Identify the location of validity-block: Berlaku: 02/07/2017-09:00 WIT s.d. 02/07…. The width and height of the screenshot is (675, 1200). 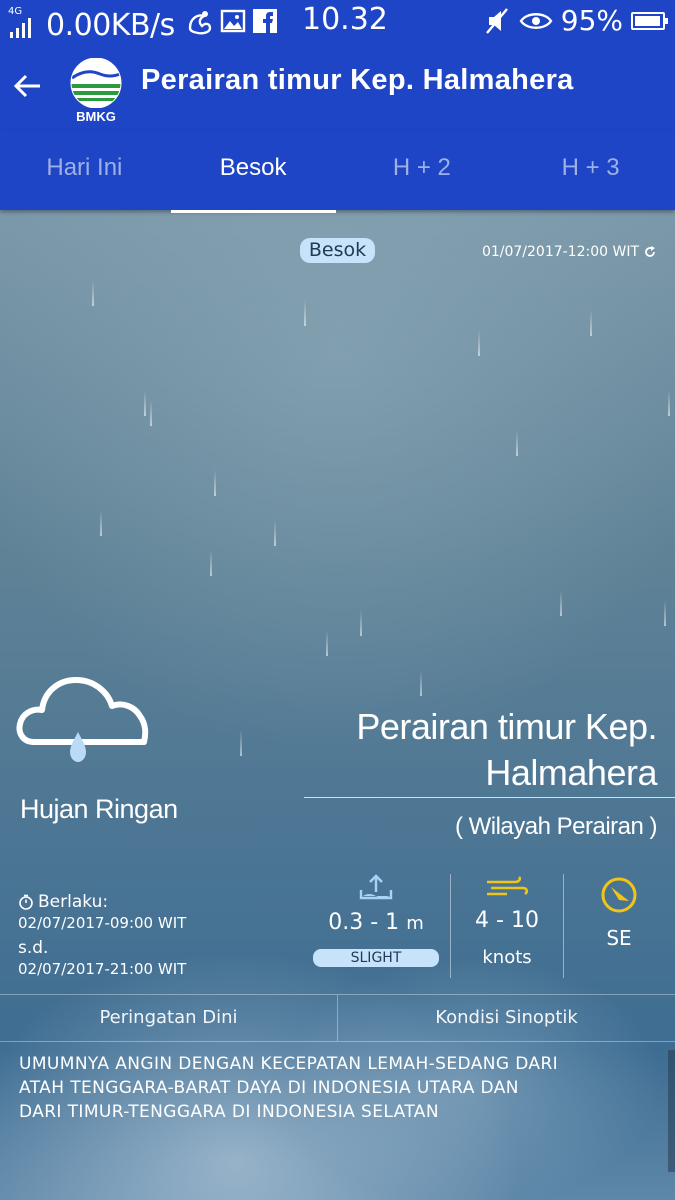
(102, 935).